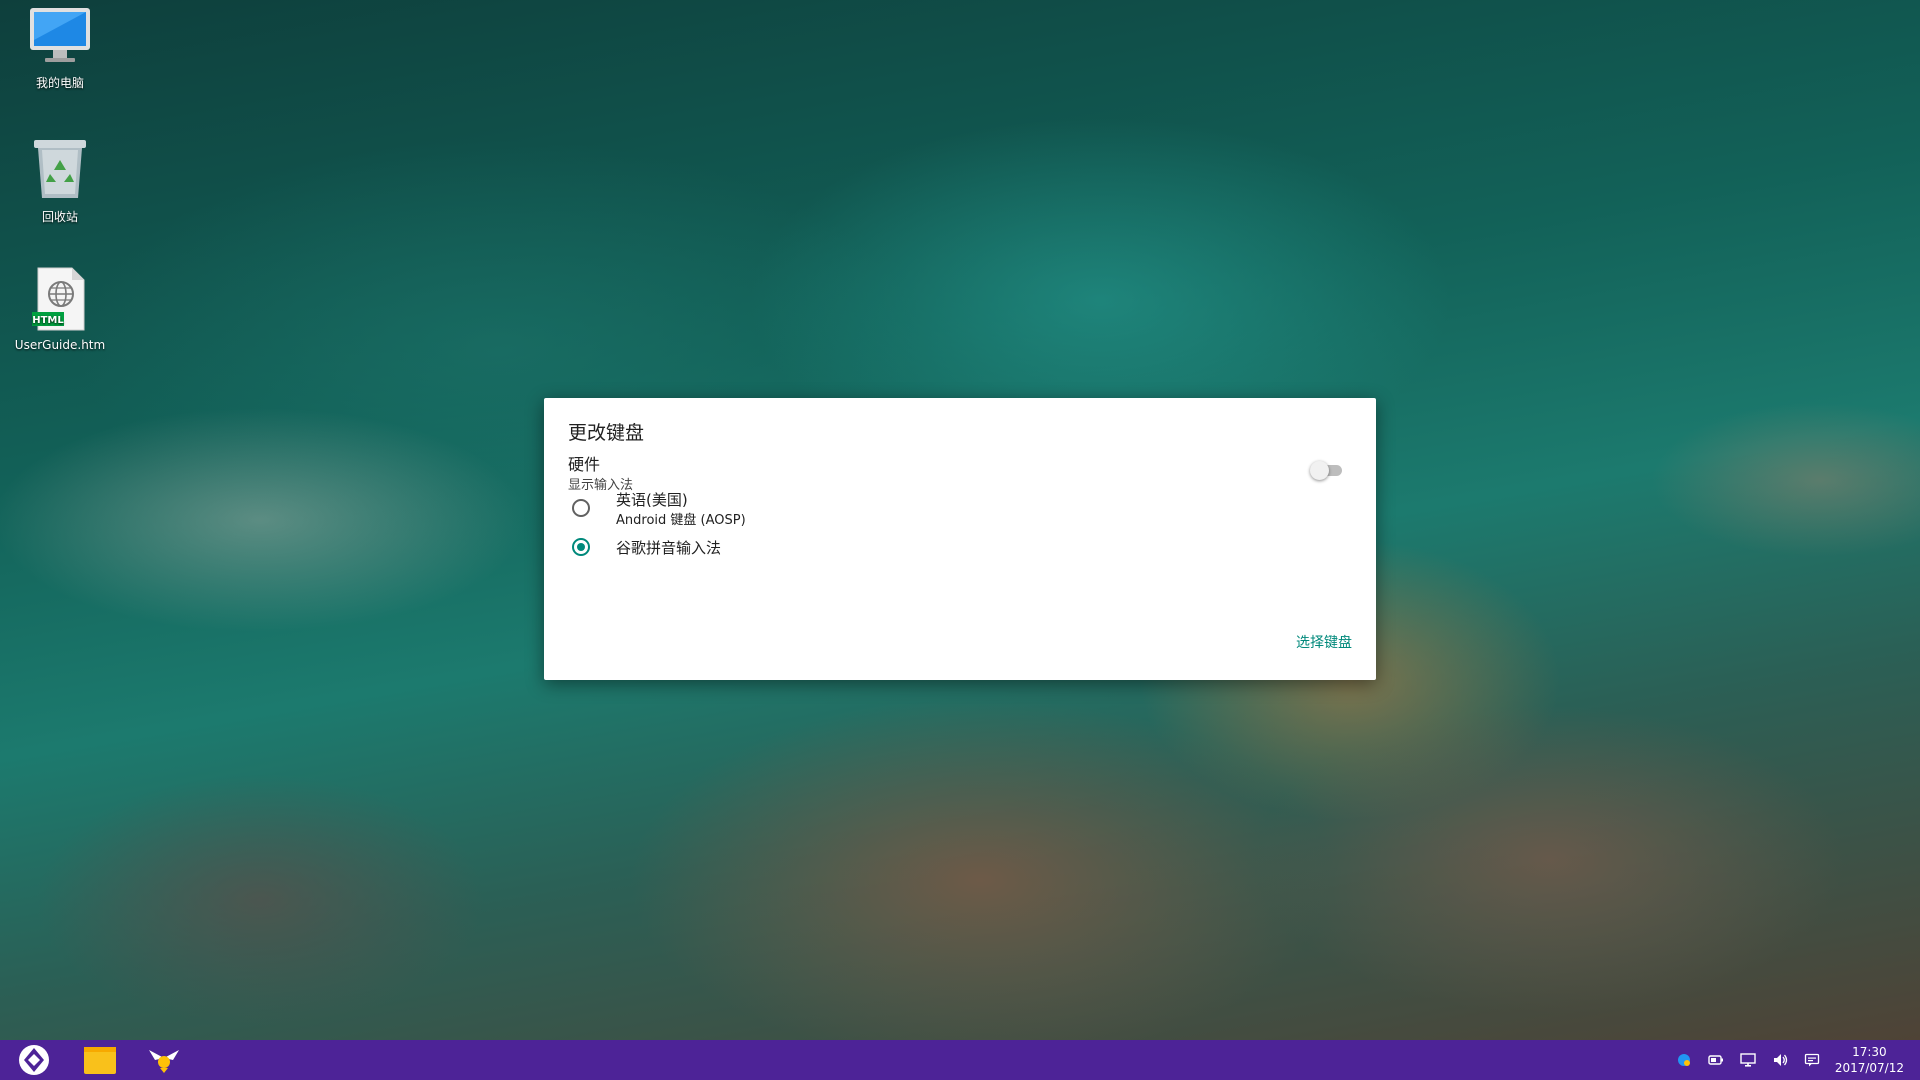  I want to click on radio-button-english, so click(581, 508).